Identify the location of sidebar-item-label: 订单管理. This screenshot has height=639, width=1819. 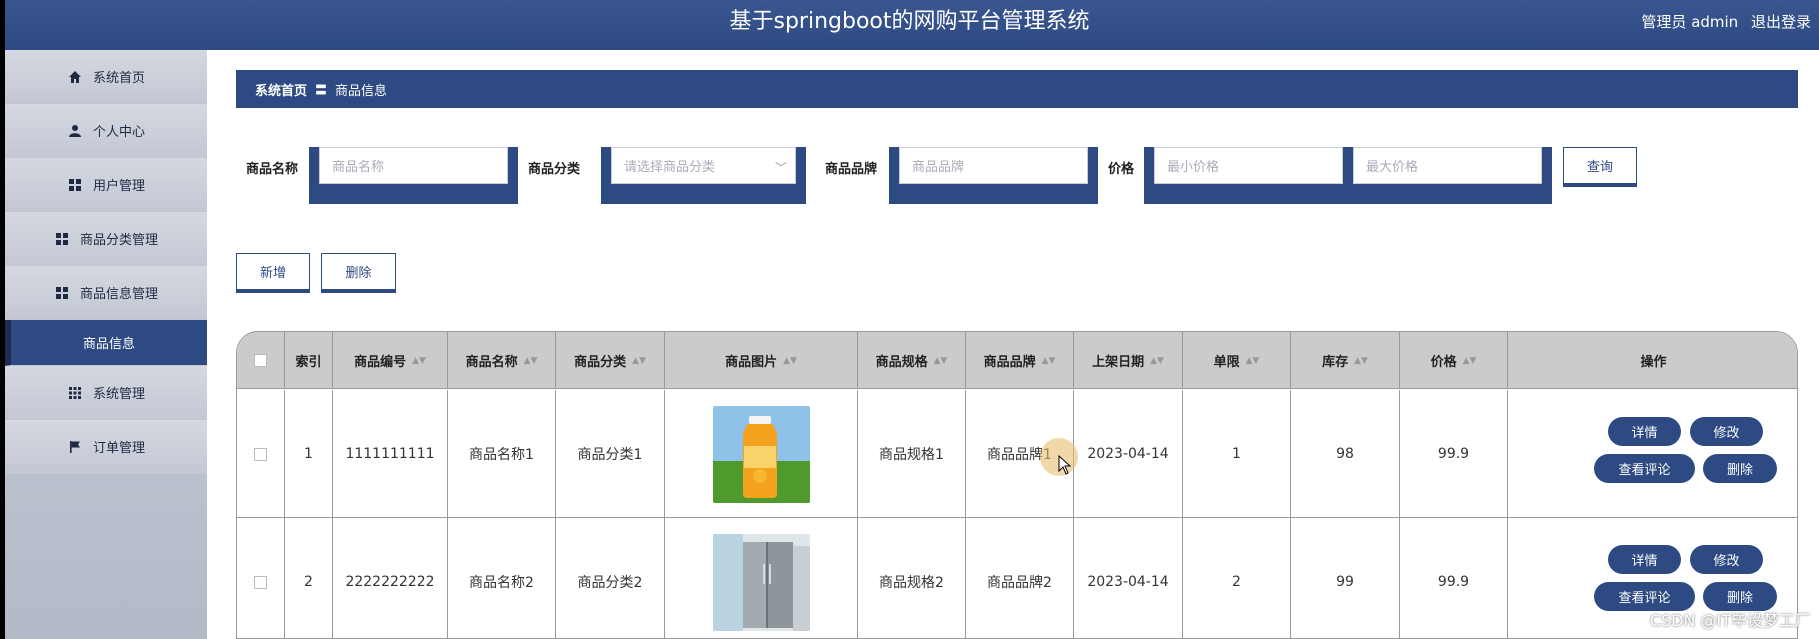
(118, 448).